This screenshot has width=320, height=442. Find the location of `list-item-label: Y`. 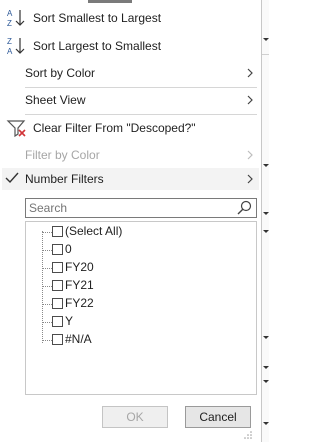

list-item-label: Y is located at coordinates (69, 321).